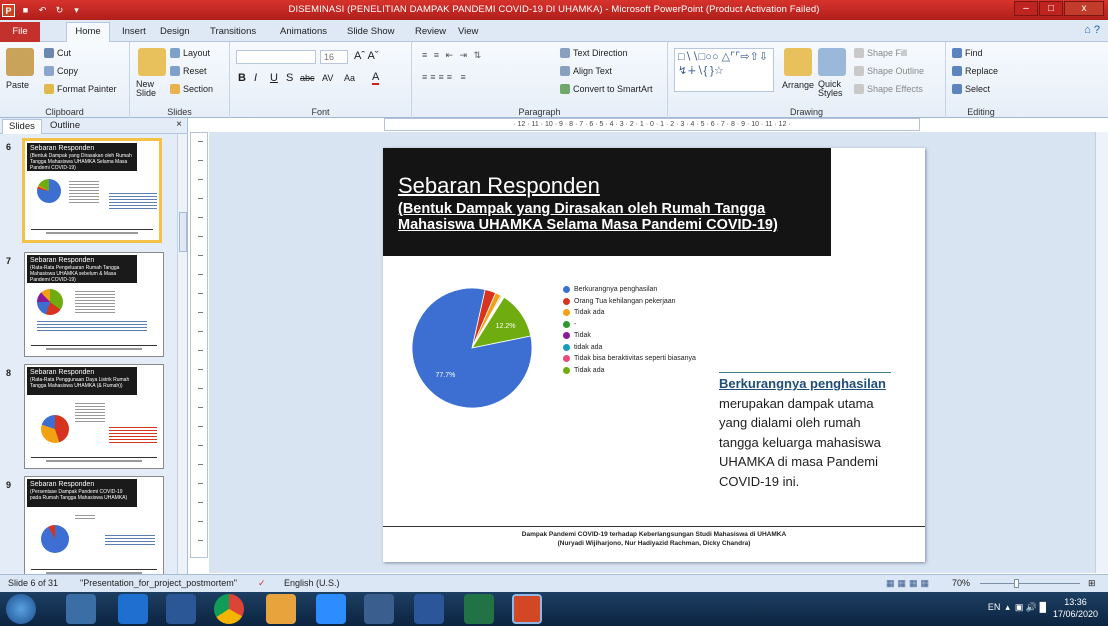 The height and width of the screenshot is (626, 1108). Describe the element at coordinates (1016, 583) in the screenshot. I see `zoom-slider-thumb` at that location.